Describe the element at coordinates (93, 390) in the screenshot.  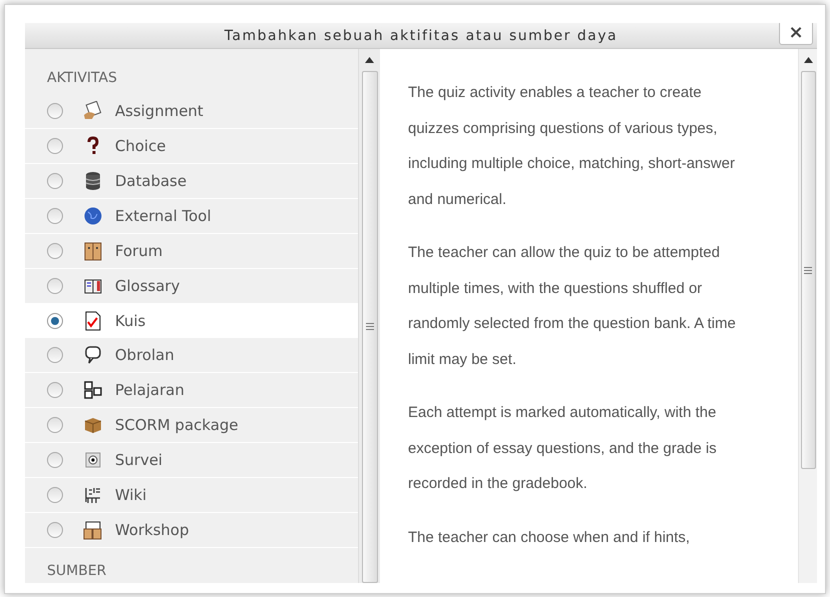
I see `boxes-diagram-icon` at that location.